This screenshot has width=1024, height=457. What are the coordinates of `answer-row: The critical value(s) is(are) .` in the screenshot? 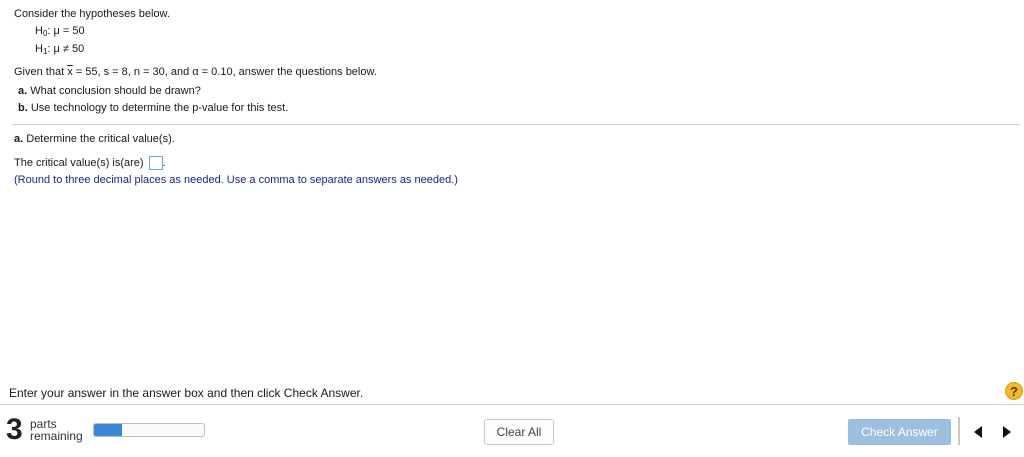 It's located at (90, 163).